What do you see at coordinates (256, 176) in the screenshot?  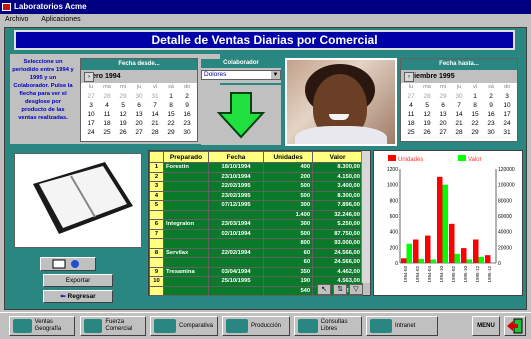 I see `table-row: 2 23/10/1994 200 4.150,00` at bounding box center [256, 176].